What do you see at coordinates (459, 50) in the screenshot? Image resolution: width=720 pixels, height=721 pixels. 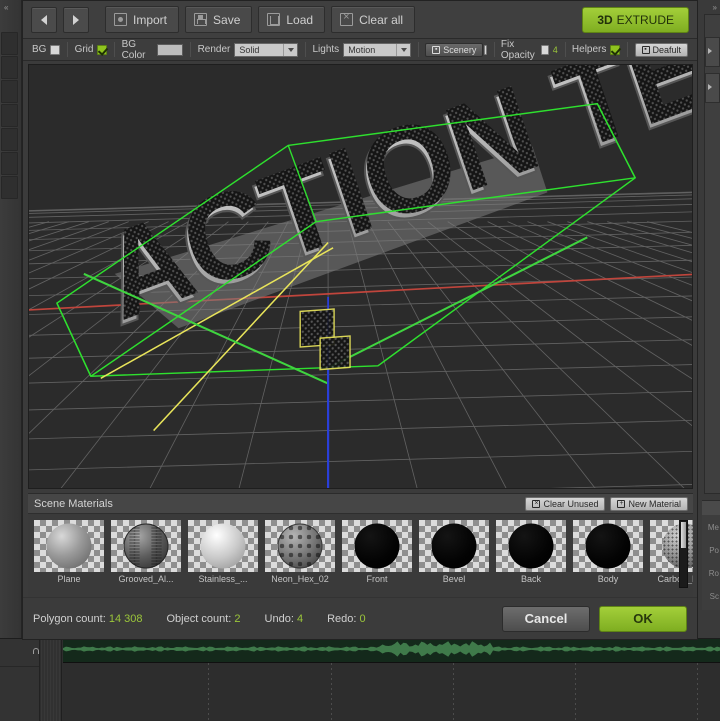 I see `scenery-label: Scenery` at bounding box center [459, 50].